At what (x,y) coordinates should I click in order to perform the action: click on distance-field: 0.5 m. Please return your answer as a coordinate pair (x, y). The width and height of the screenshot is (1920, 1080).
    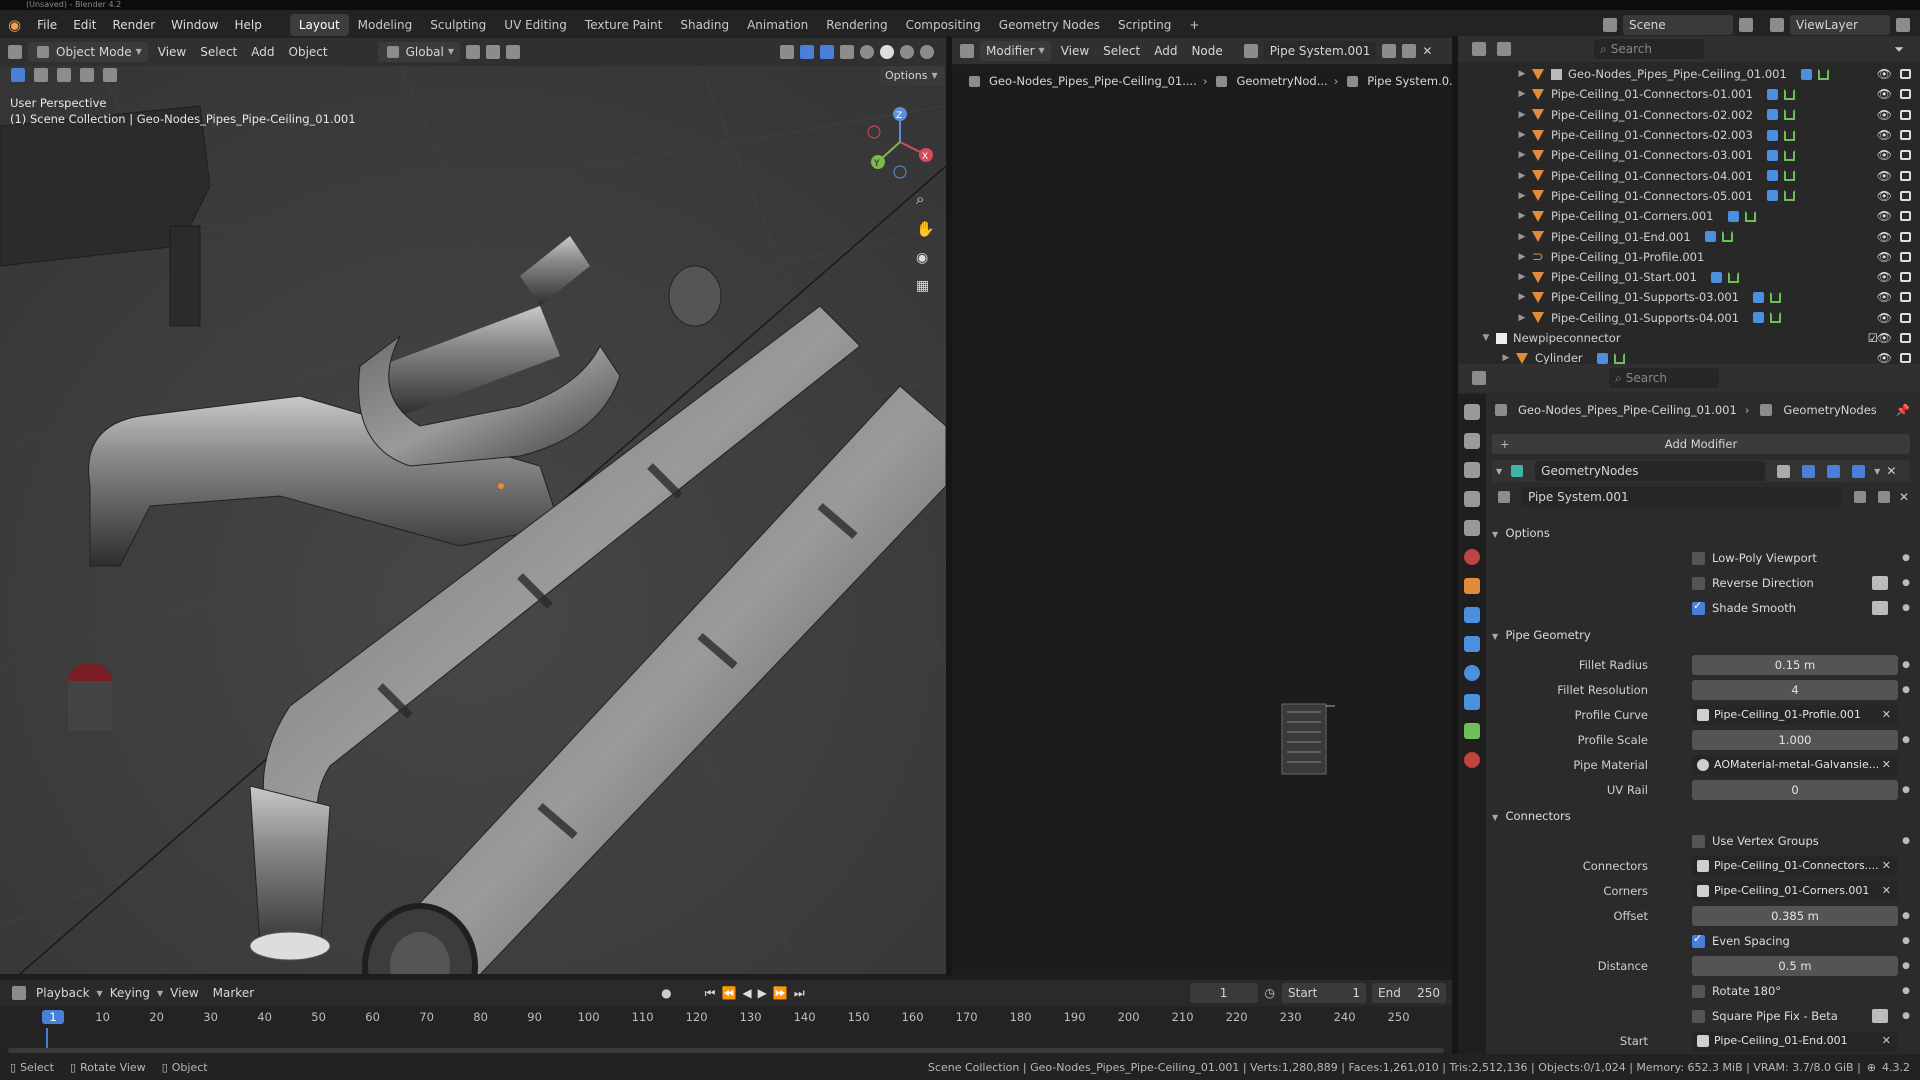
    Looking at the image, I should click on (1795, 966).